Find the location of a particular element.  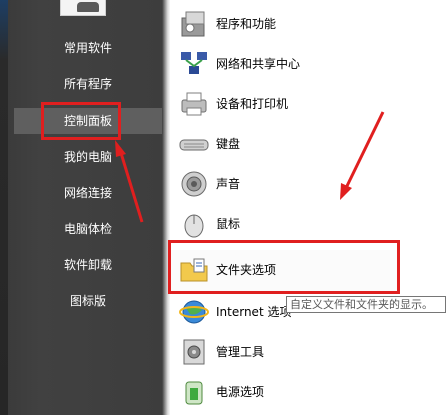

arrow-to-control-panel is located at coordinates (129, 181).